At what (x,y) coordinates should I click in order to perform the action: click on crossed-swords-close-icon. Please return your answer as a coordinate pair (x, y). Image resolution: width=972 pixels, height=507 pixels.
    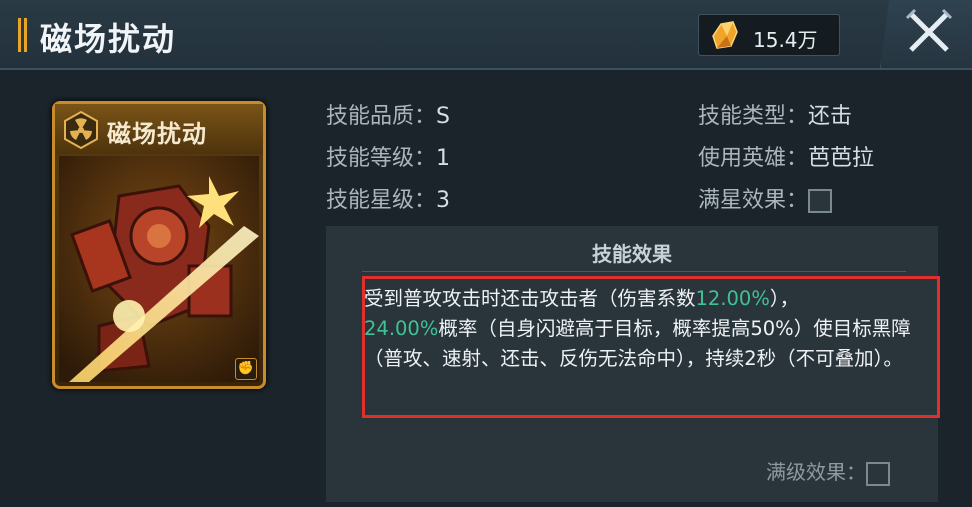
    Looking at the image, I should click on (929, 30).